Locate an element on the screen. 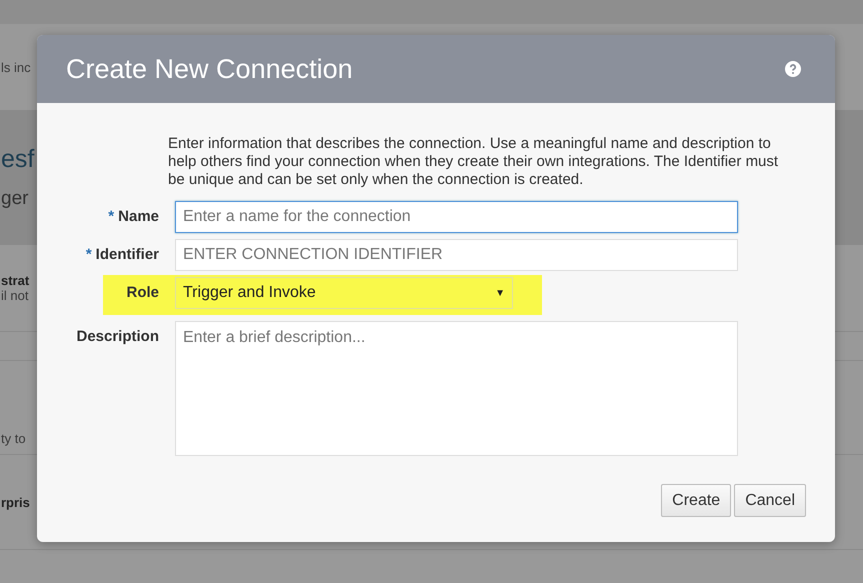 The height and width of the screenshot is (583, 863). help-icon is located at coordinates (793, 69).